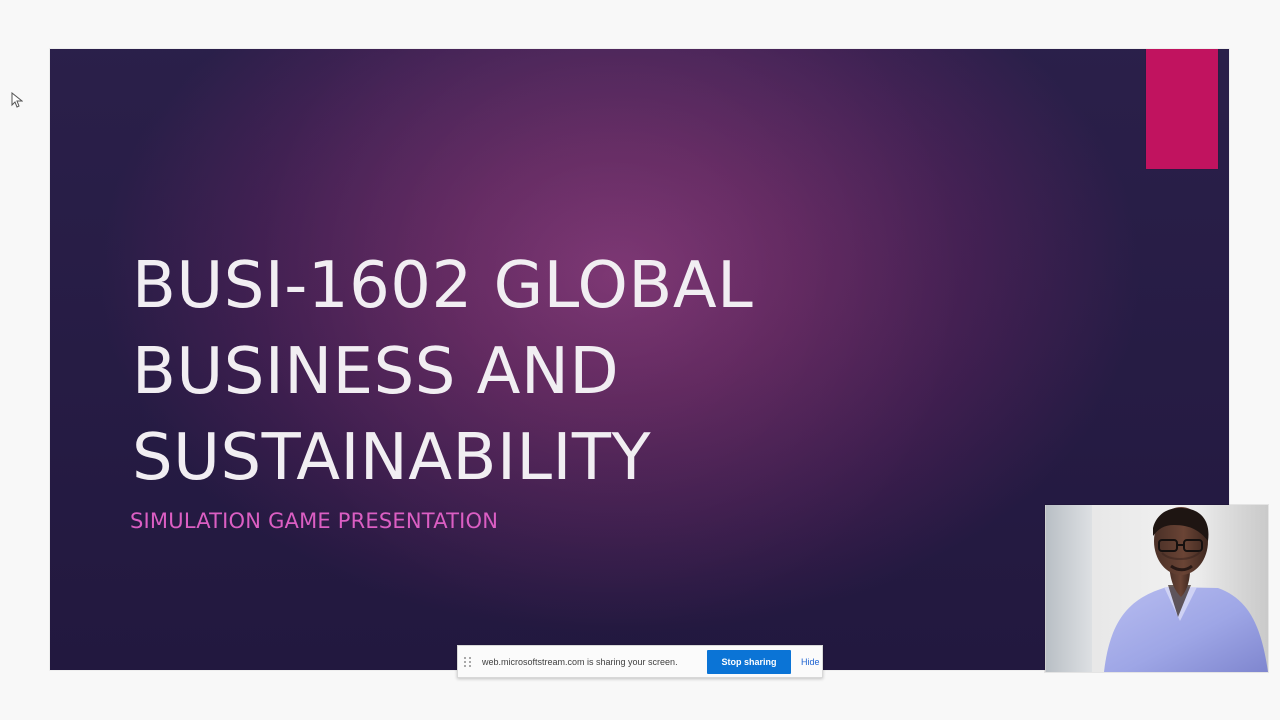 The image size is (1280, 720). I want to click on accent-bar, so click(1182, 109).